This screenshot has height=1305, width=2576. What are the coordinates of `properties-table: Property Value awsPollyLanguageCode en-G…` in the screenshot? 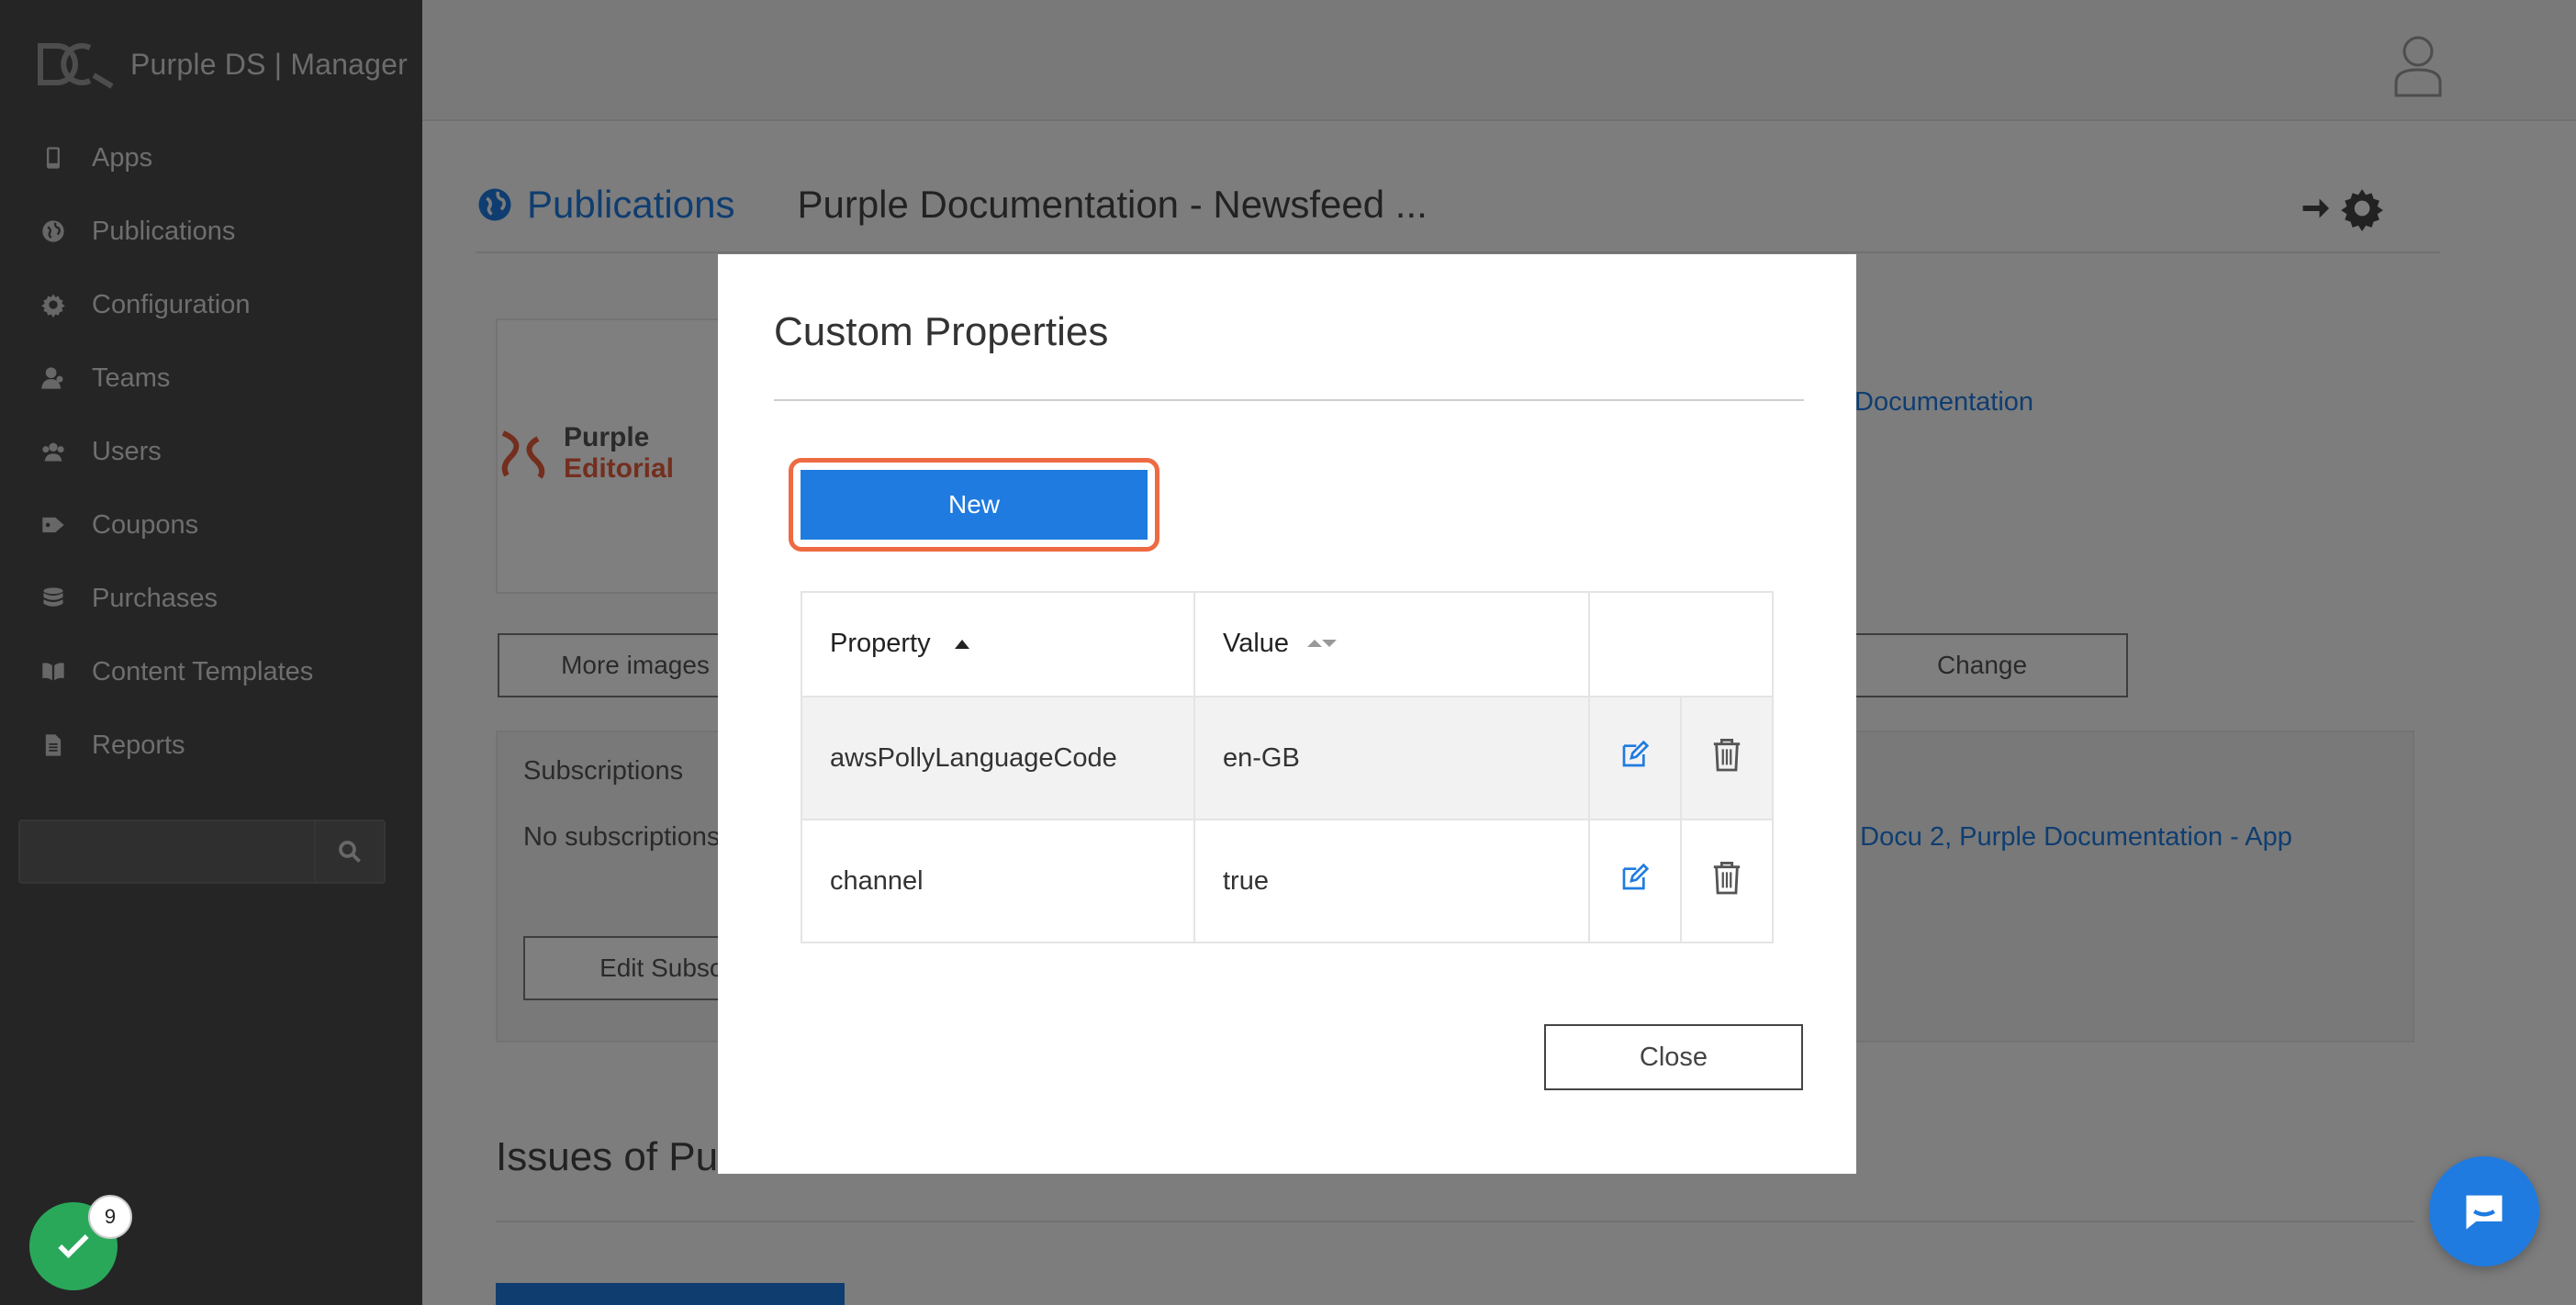 It's located at (1287, 767).